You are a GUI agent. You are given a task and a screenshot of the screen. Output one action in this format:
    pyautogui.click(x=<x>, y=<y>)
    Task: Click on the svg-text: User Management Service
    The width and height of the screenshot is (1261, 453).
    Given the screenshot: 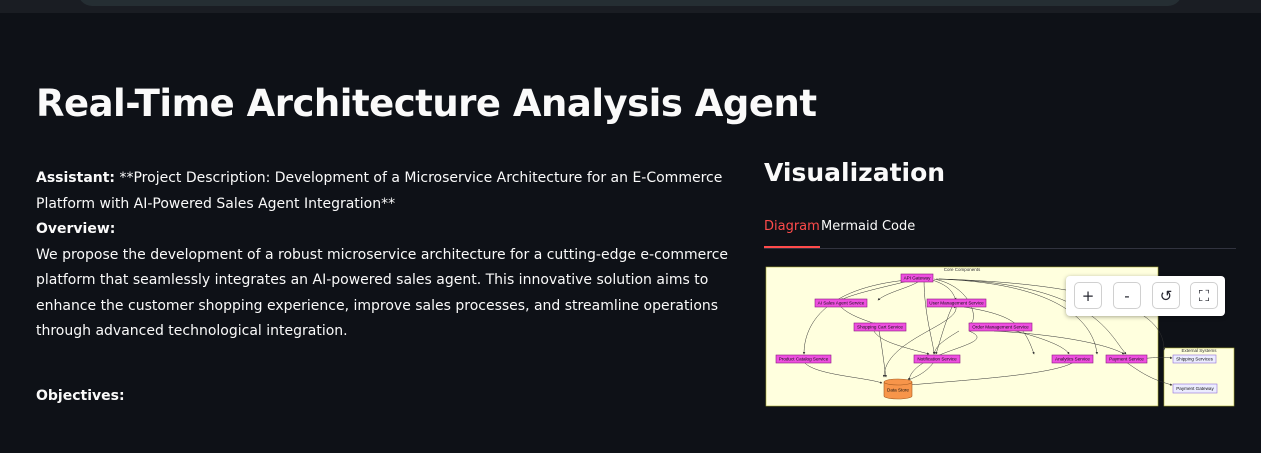 What is the action you would take?
    pyautogui.click(x=956, y=303)
    